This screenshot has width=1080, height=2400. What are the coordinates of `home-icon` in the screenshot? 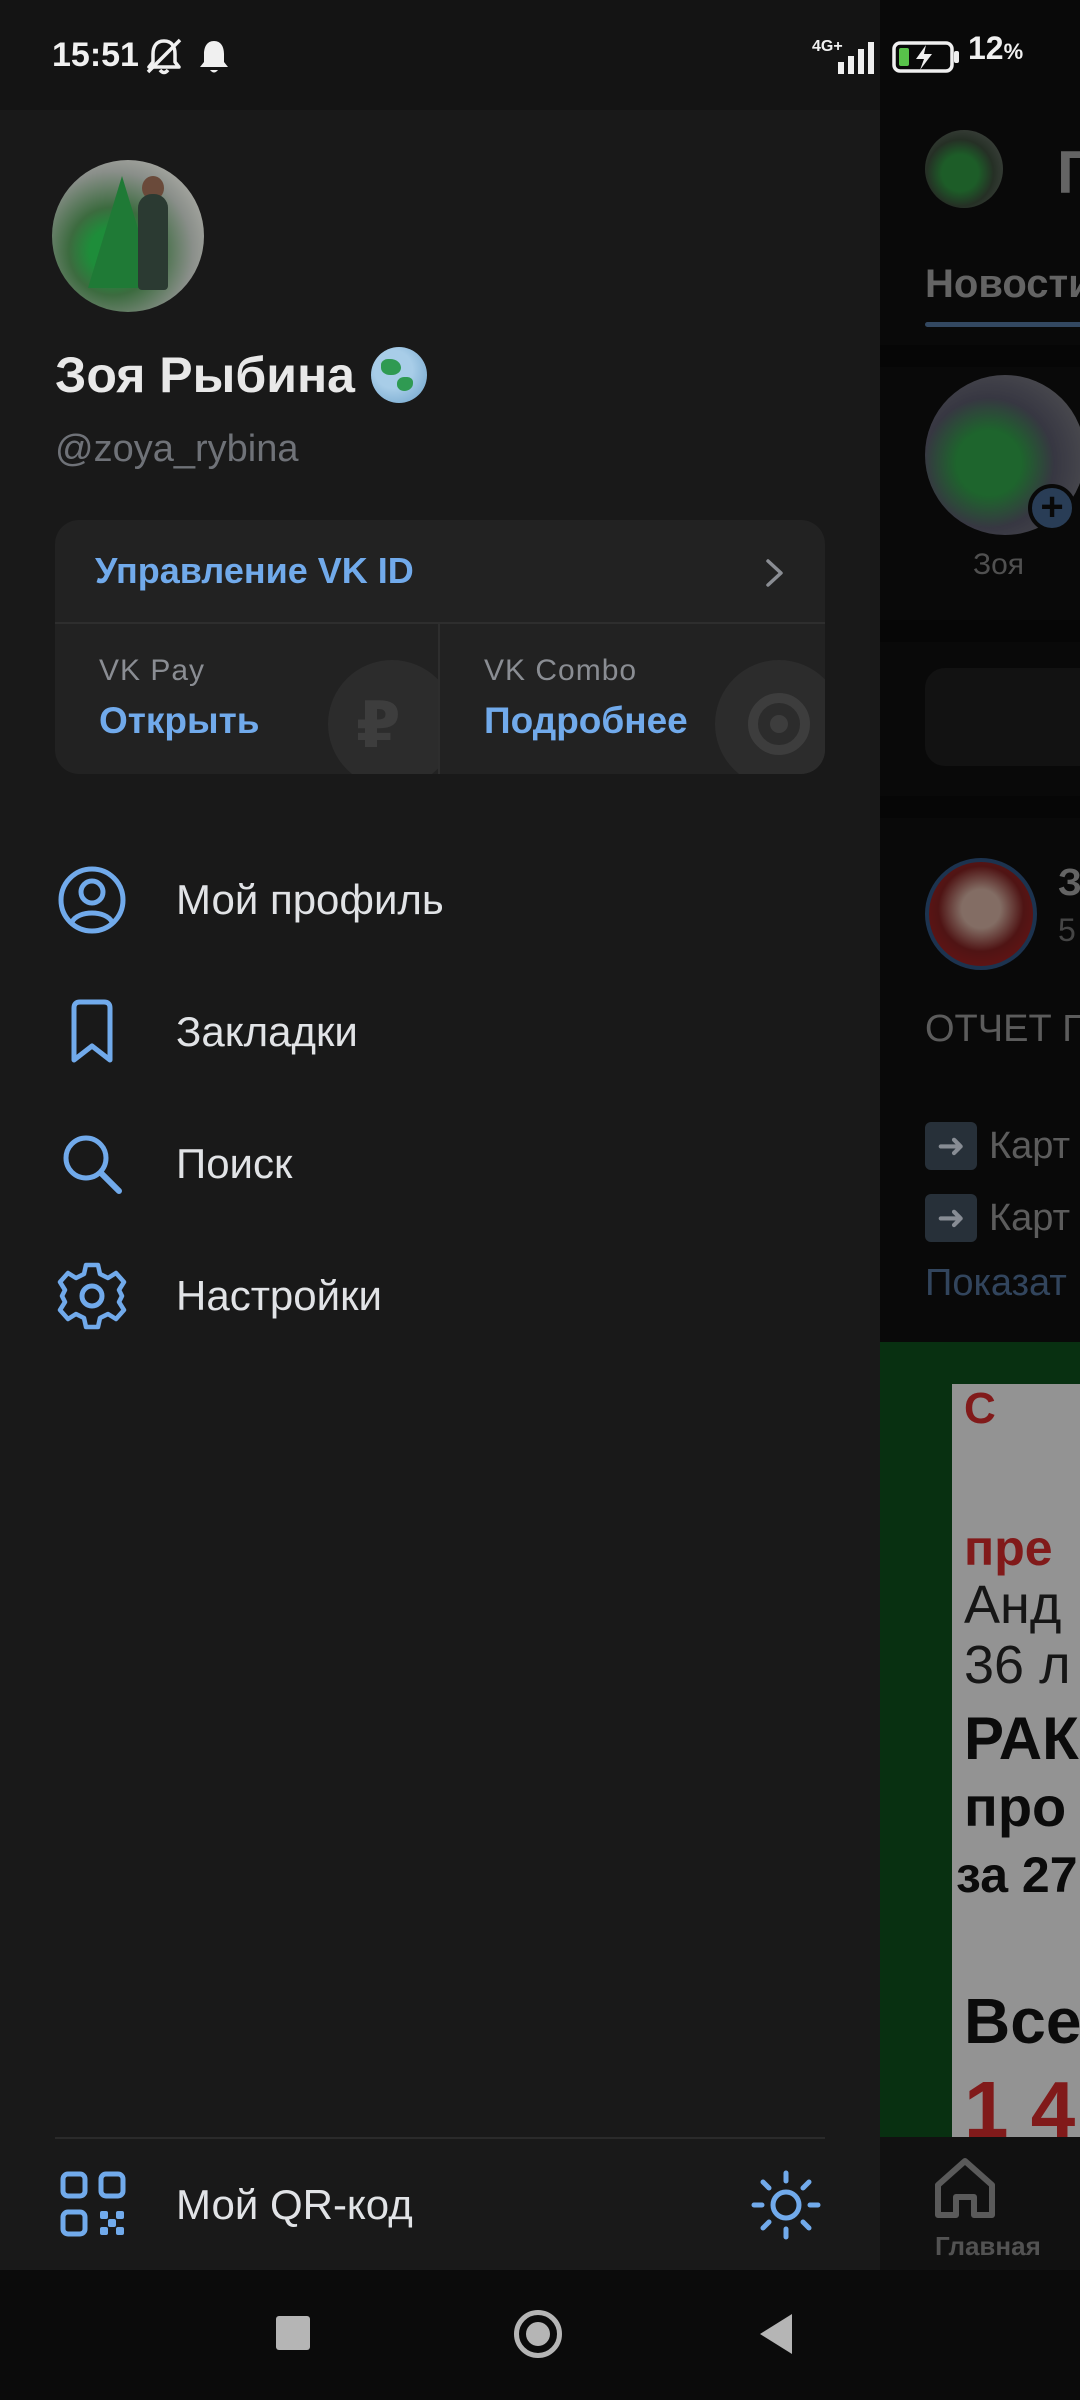 It's located at (965, 2188).